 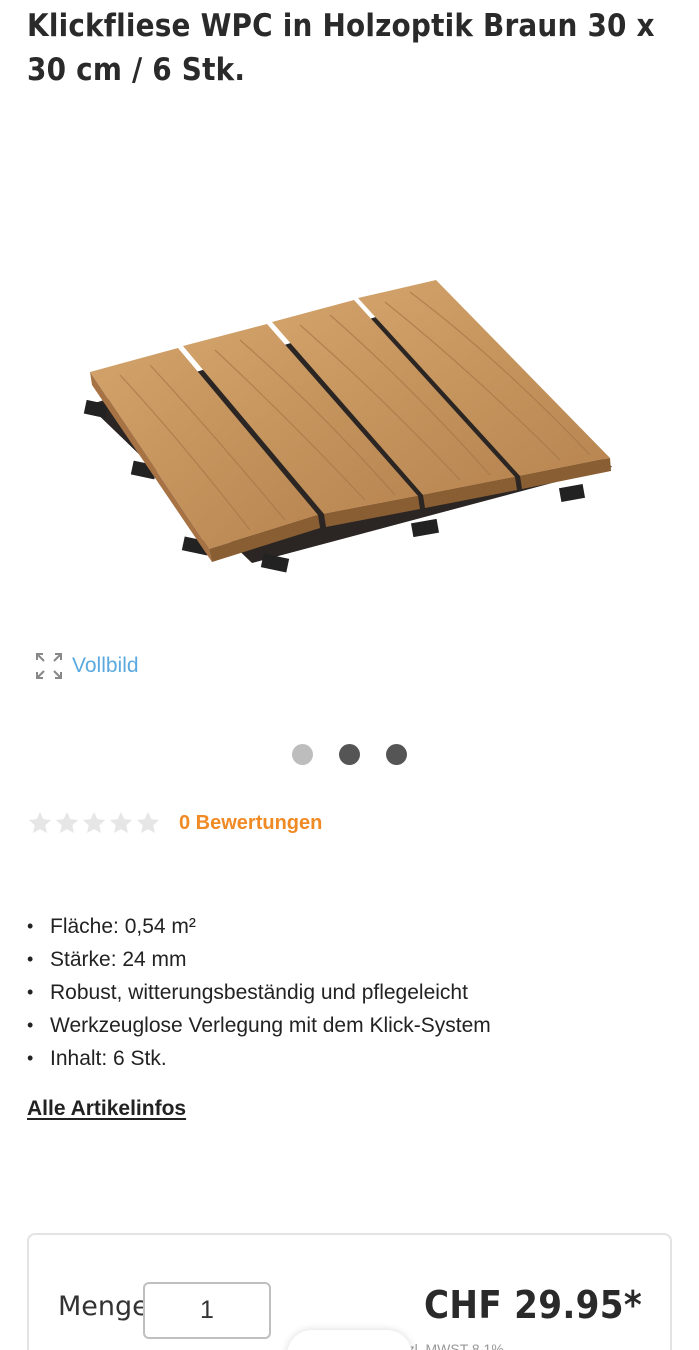 What do you see at coordinates (250, 823) in the screenshot?
I see `rating-count-link: 0 Bewertungen` at bounding box center [250, 823].